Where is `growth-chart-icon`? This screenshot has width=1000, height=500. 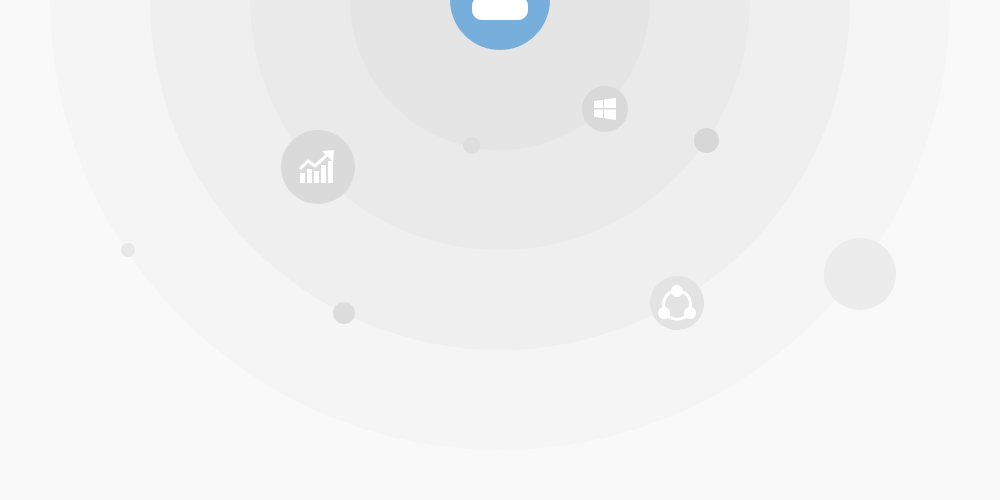
growth-chart-icon is located at coordinates (316, 166).